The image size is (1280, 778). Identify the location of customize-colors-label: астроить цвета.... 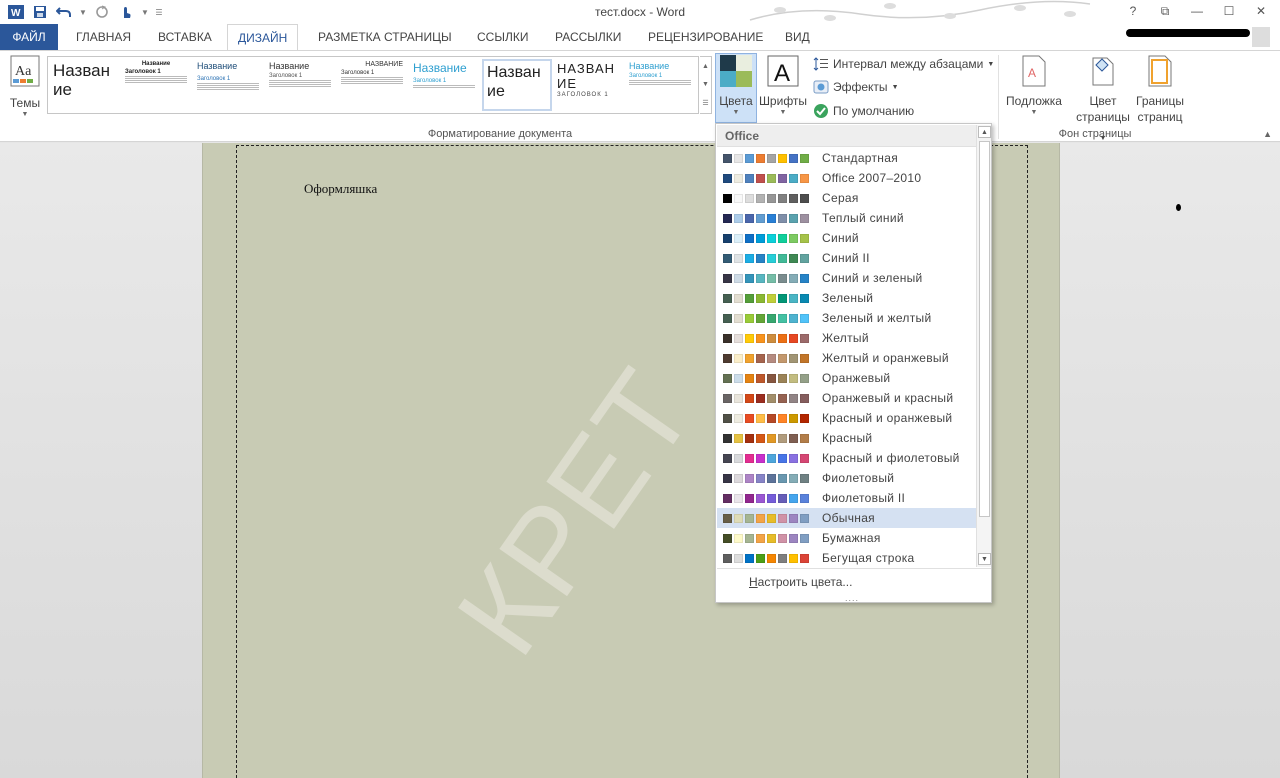
(805, 582).